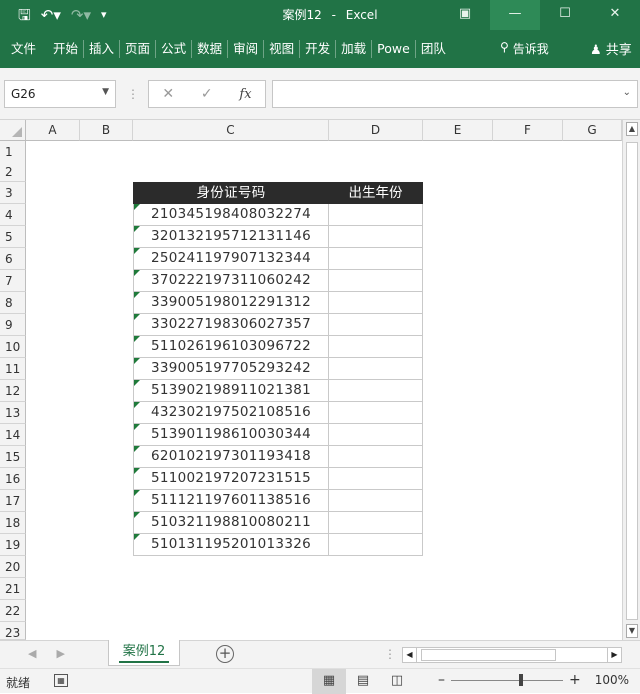 The image size is (640, 694). I want to click on row-header: 12, so click(13, 391).